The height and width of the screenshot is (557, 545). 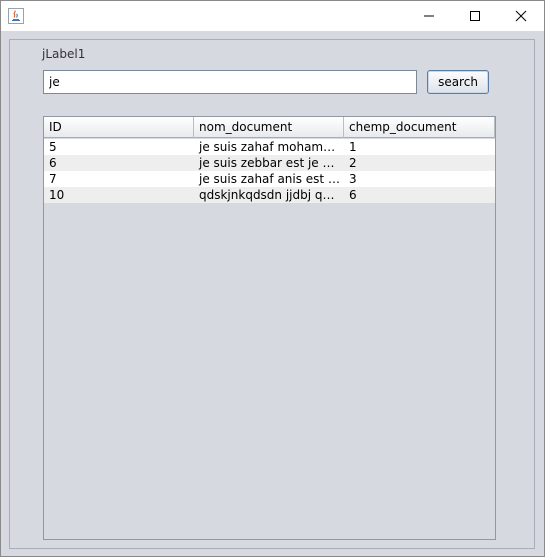 I want to click on minimize-button, so click(x=429, y=16).